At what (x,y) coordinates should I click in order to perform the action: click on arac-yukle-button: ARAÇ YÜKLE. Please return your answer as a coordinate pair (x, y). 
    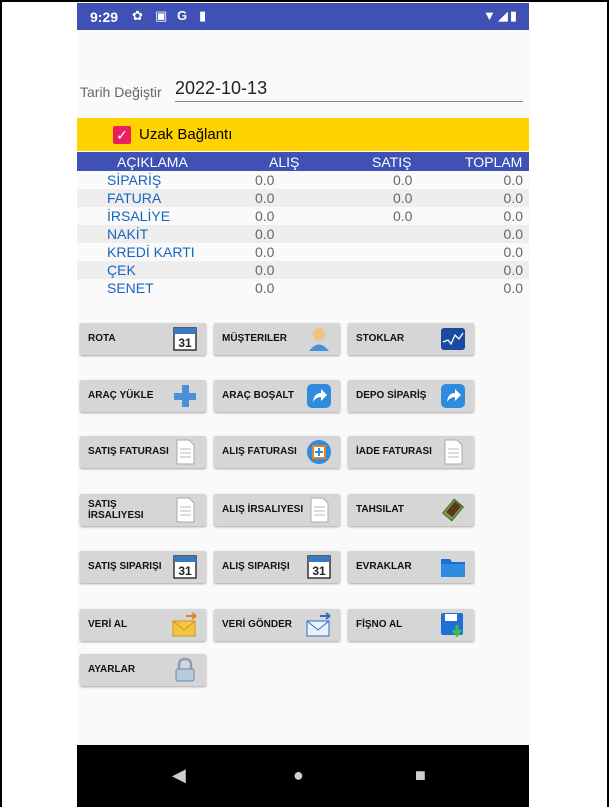
    Looking at the image, I should click on (143, 396).